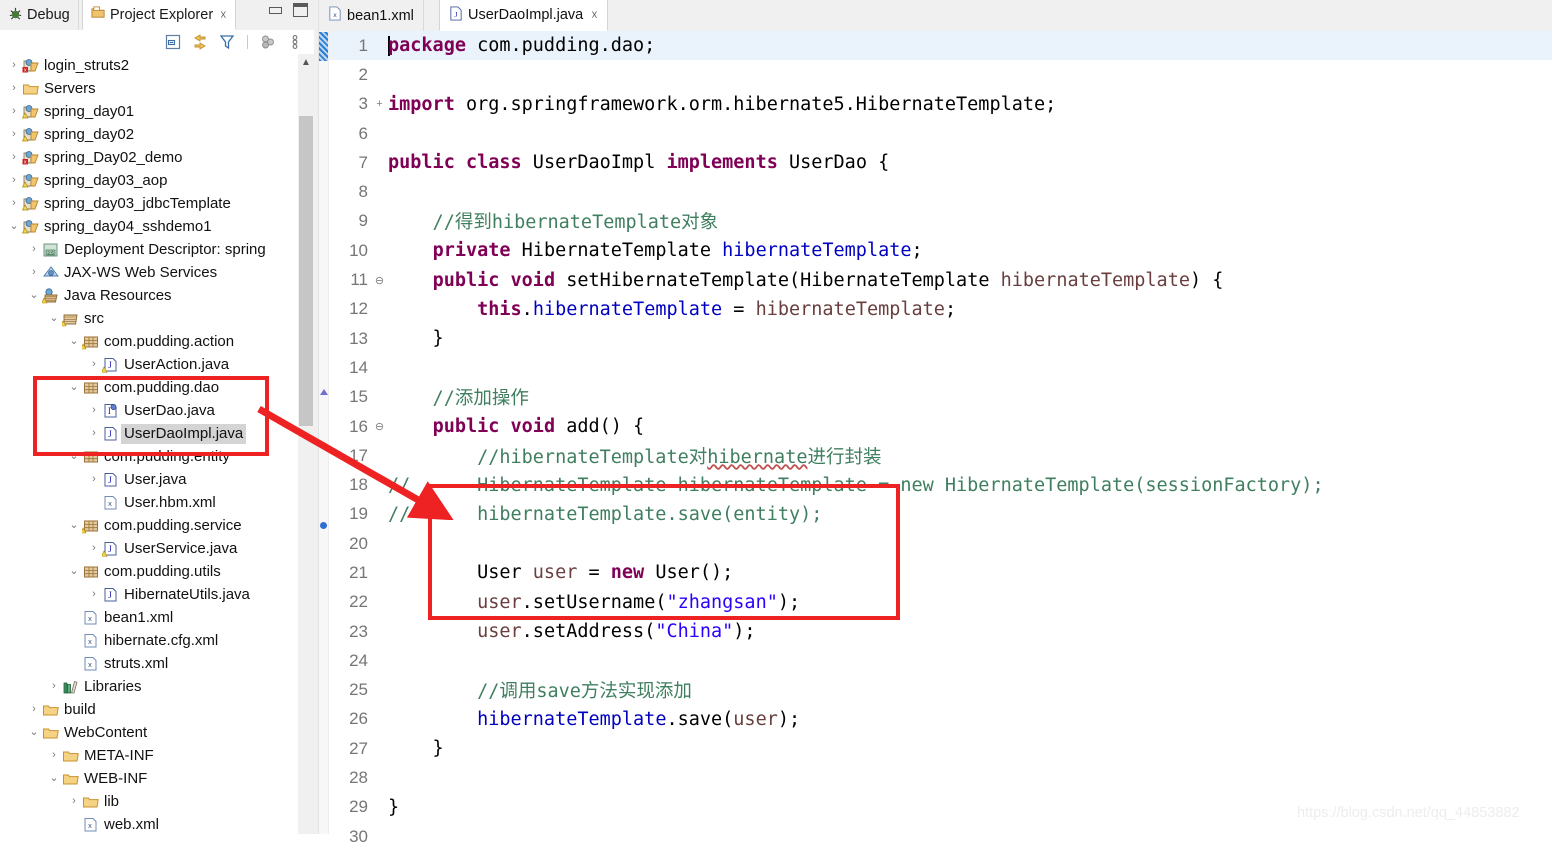  I want to click on code-line: 22 user.setUsername("zhangsan");, so click(940, 602).